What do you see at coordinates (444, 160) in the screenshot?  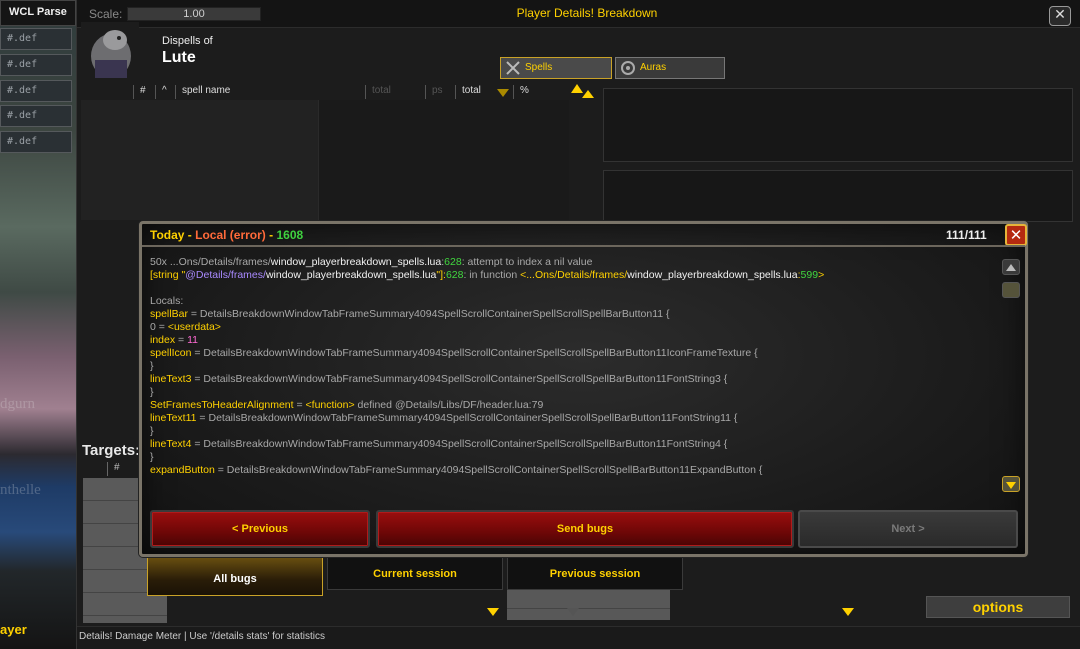 I see `spell-list-background` at bounding box center [444, 160].